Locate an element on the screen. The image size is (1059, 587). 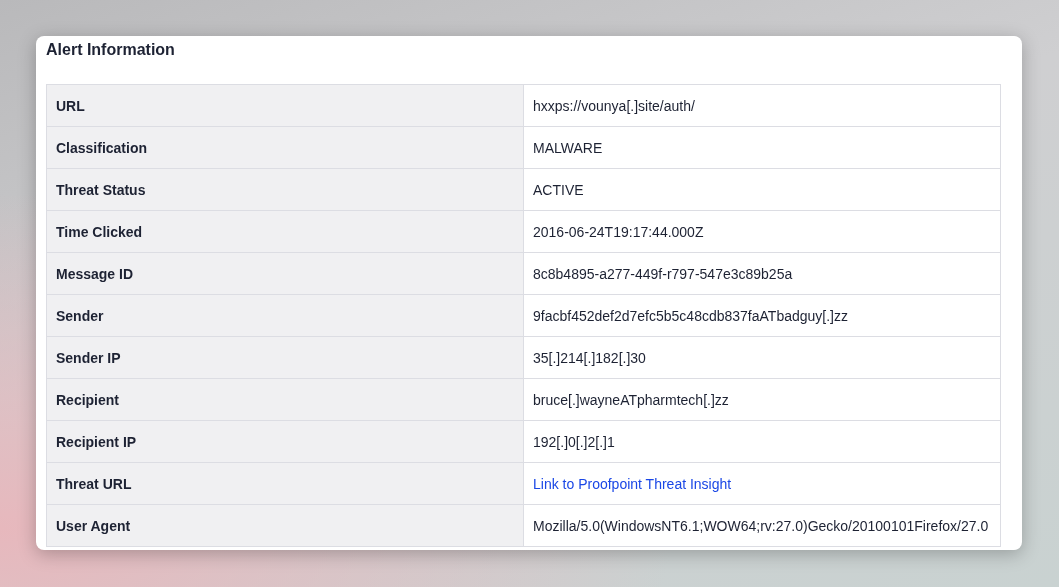
field-value-cell: Mozilla/5.0(WindowsNT6.1;WOW64;rv:27.0)Gecko/20100101Firefox/27.0 is located at coordinates (762, 525).